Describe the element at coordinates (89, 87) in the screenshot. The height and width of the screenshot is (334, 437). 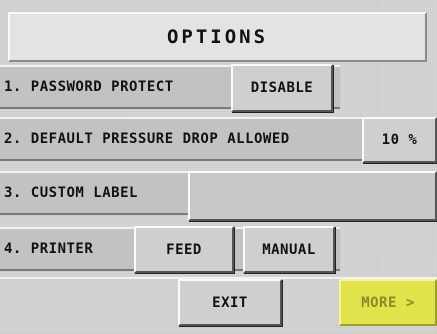
I see `password-protect-label: 1. PASSWORD PROTECT` at that location.